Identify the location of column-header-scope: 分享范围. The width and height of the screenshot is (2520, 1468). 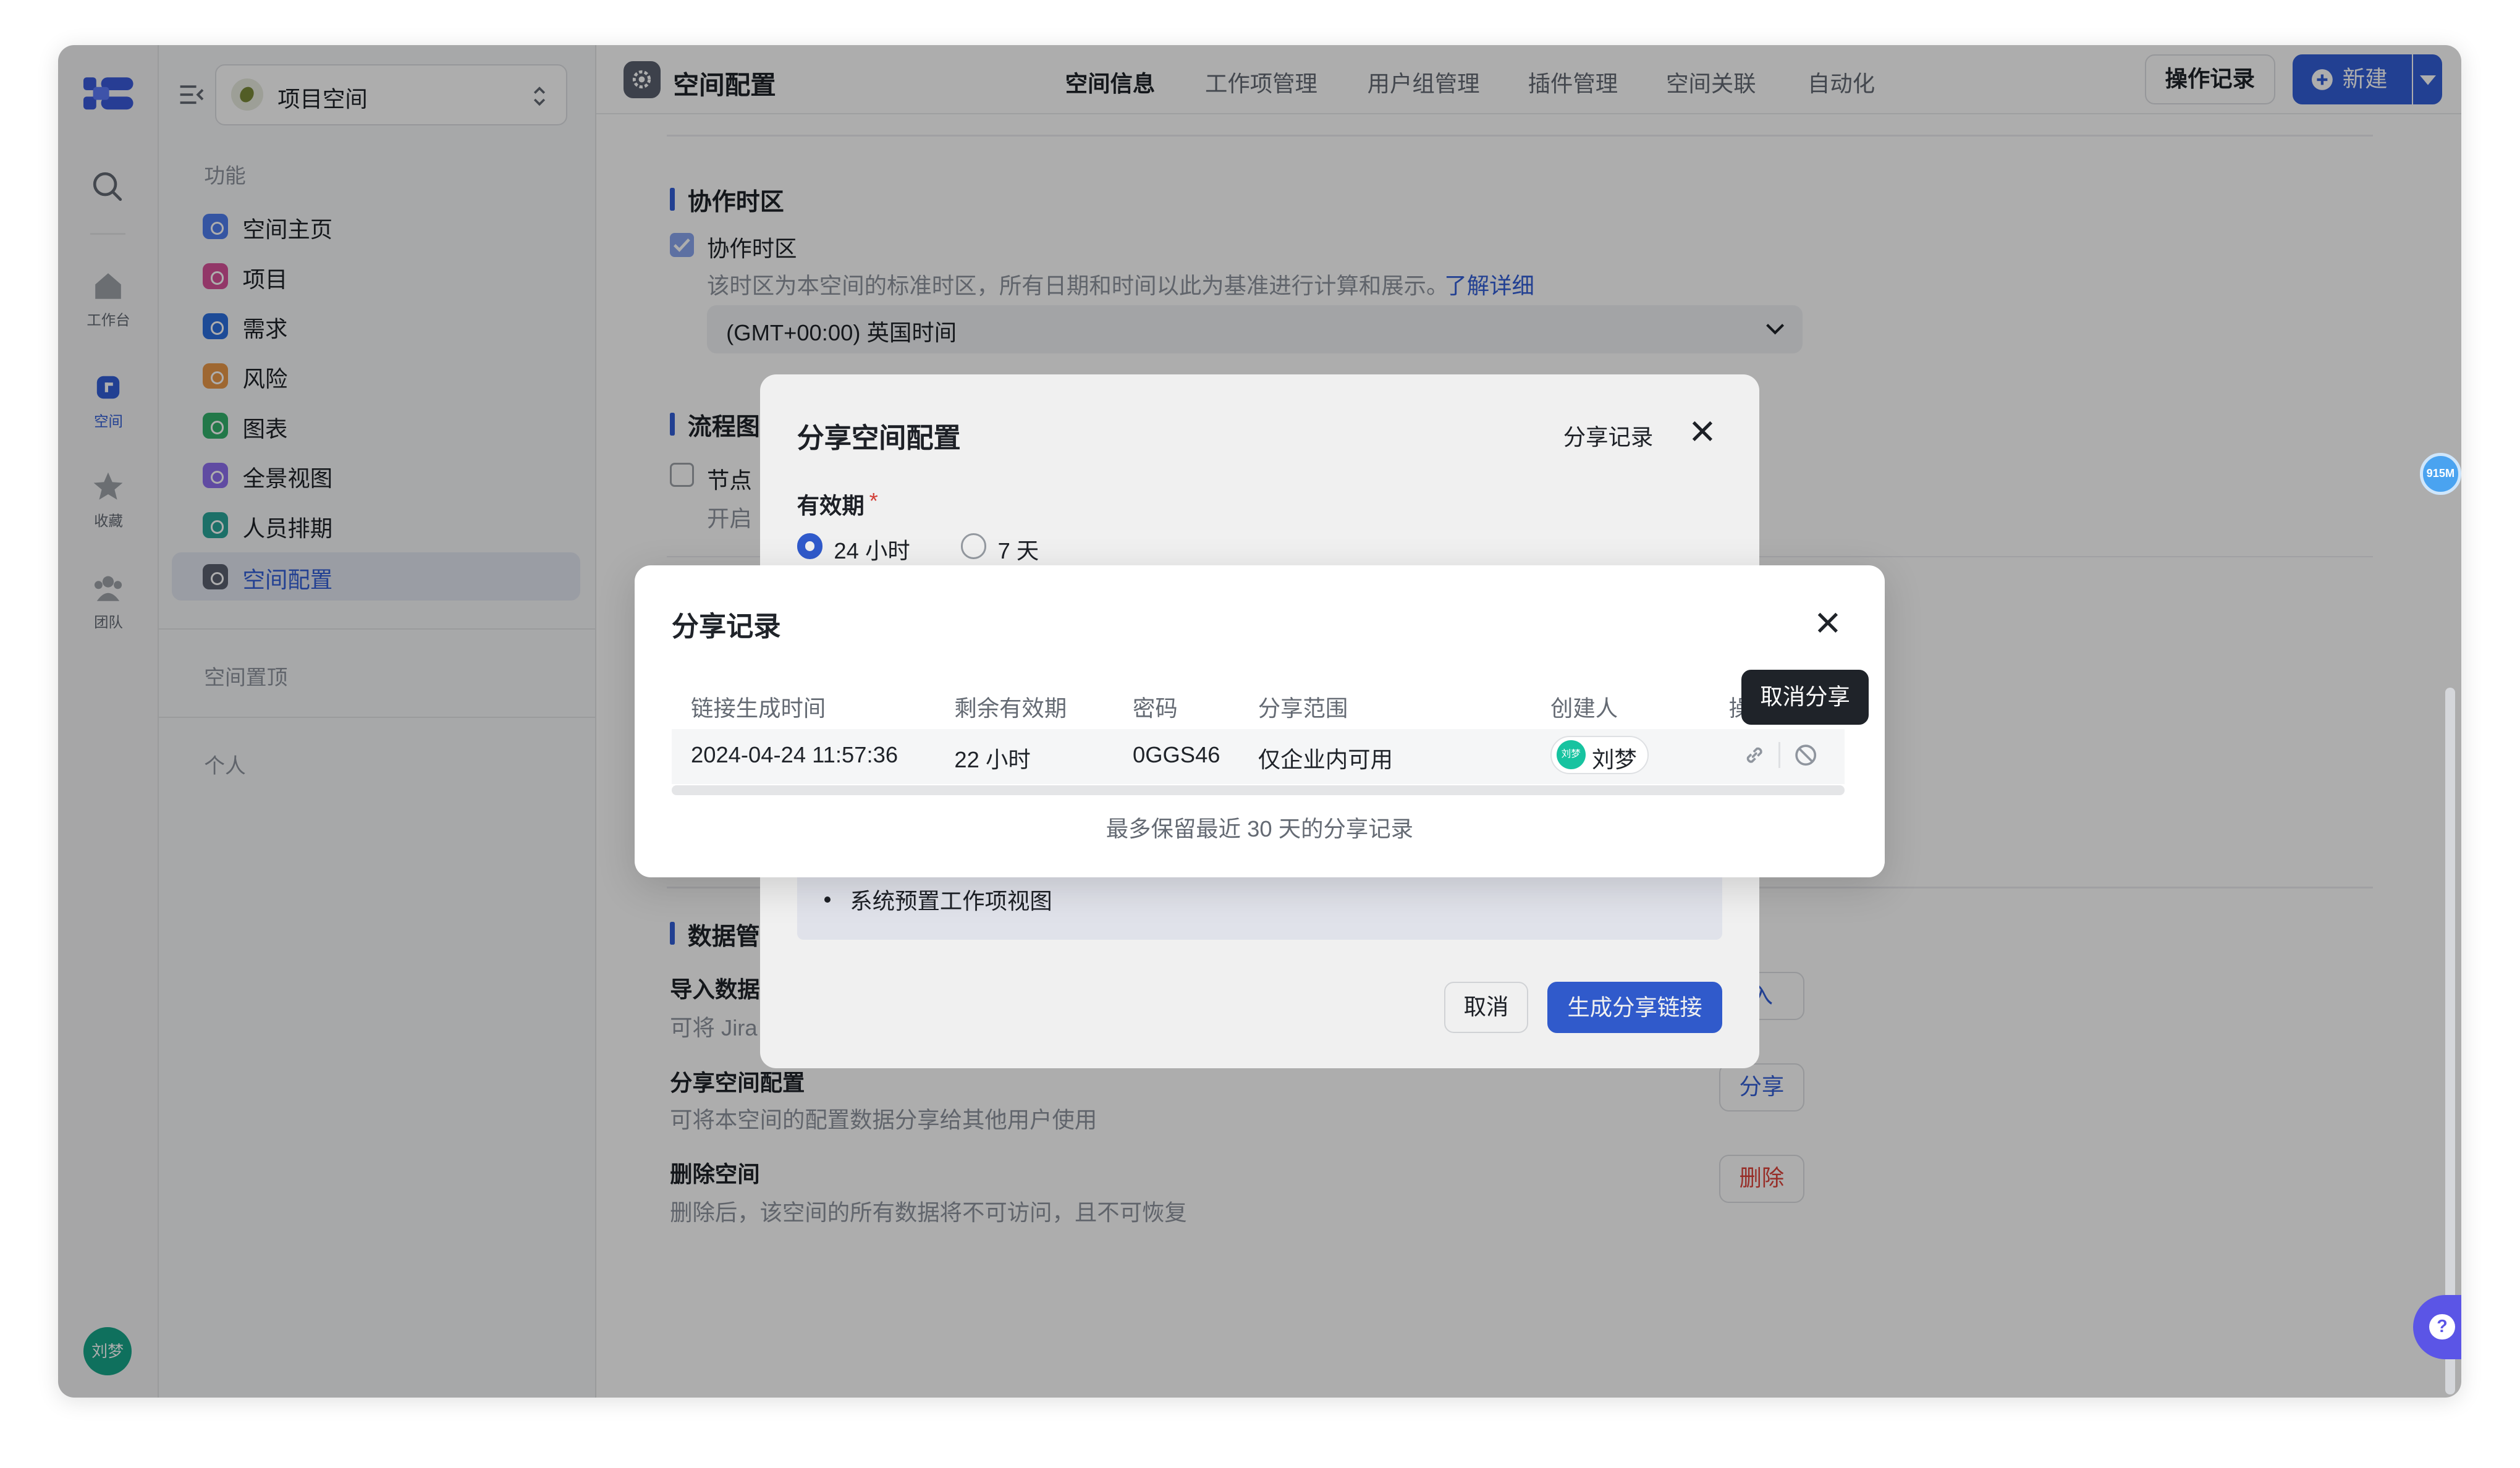
(1303, 708).